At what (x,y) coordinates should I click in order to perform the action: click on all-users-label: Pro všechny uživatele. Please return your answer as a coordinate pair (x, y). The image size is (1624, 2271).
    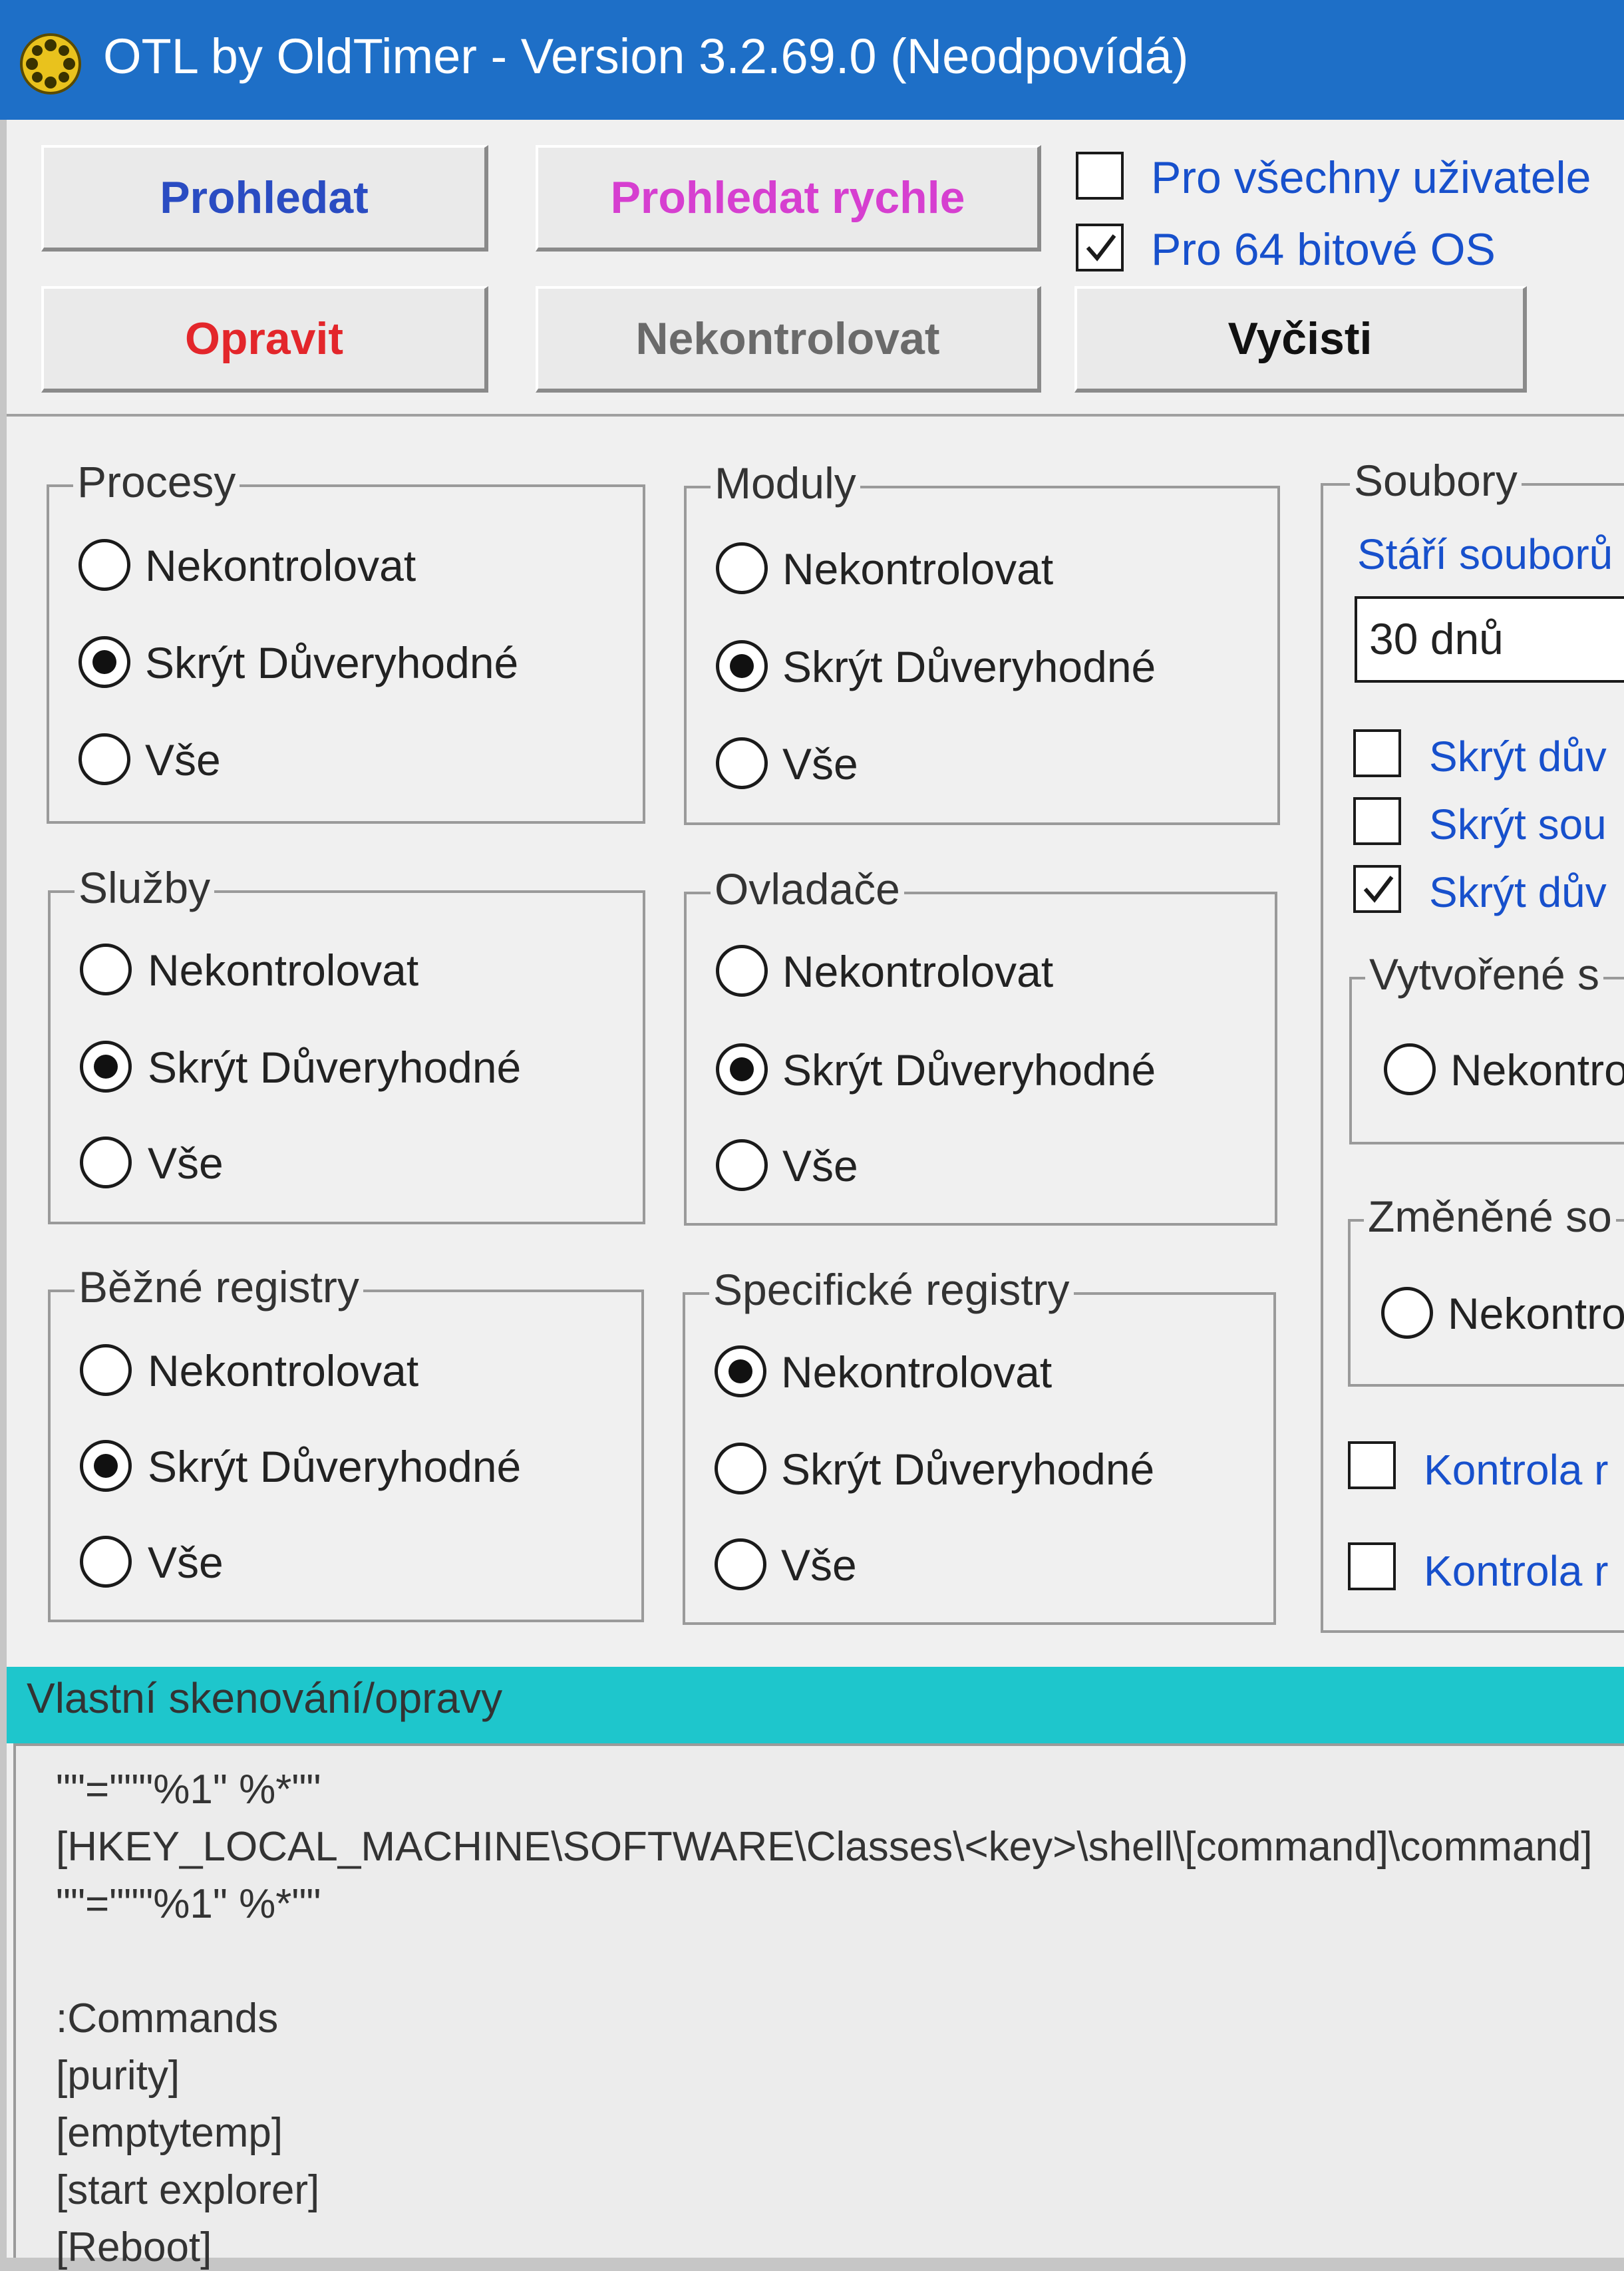
    Looking at the image, I should click on (1371, 177).